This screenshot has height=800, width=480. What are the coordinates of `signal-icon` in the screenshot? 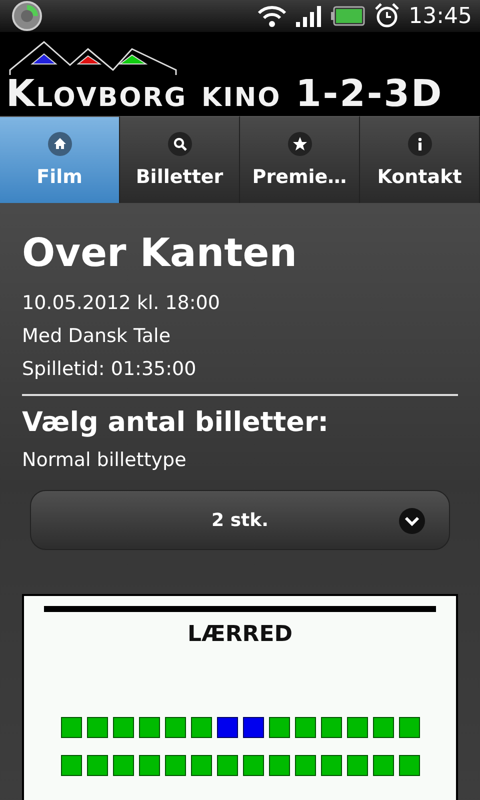 It's located at (309, 16).